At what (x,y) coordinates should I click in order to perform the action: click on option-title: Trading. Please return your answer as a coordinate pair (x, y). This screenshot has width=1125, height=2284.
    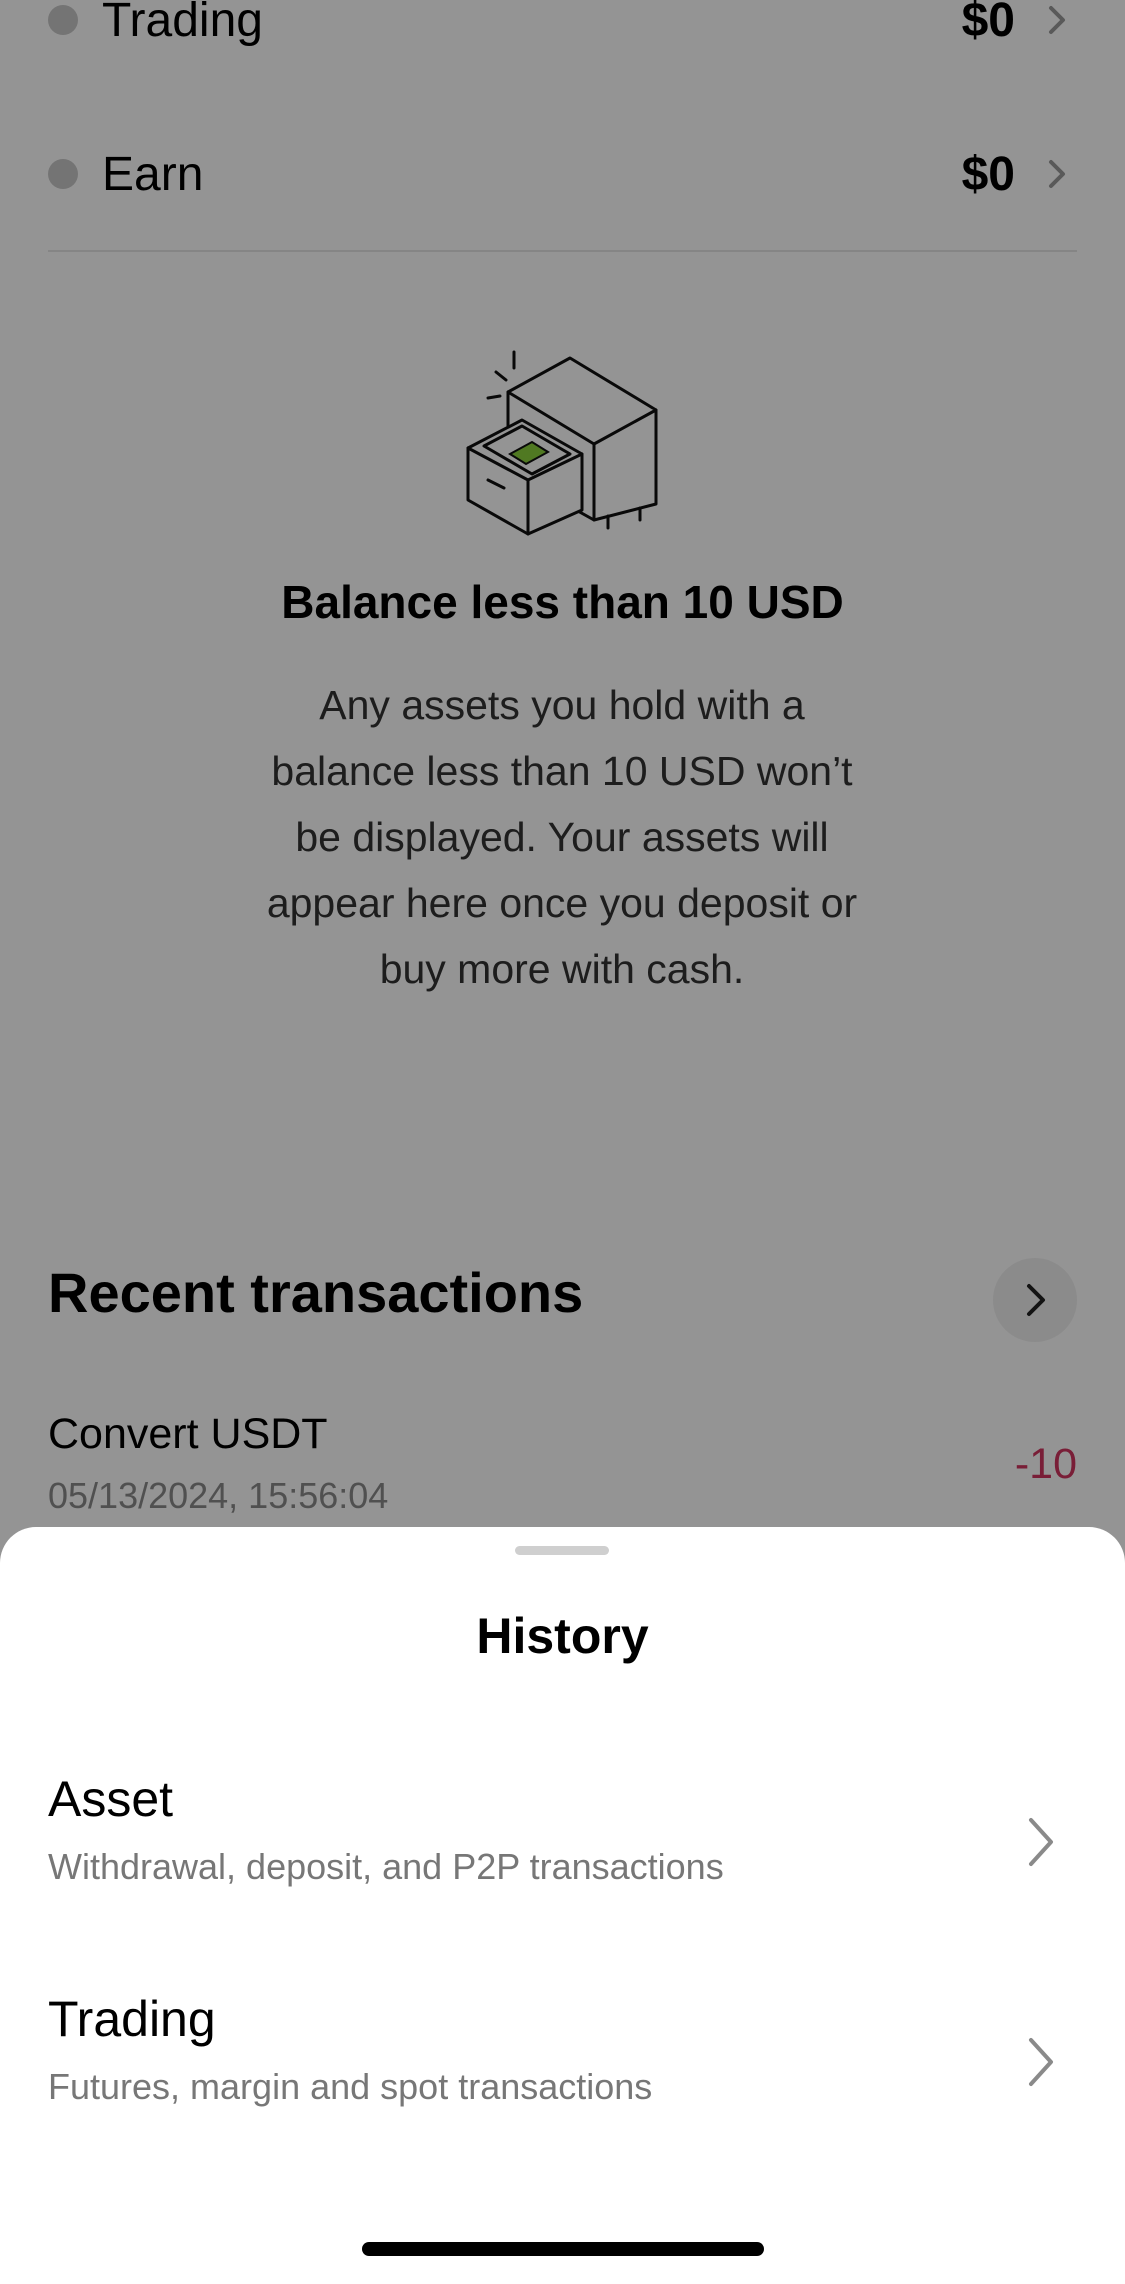
    Looking at the image, I should click on (132, 2019).